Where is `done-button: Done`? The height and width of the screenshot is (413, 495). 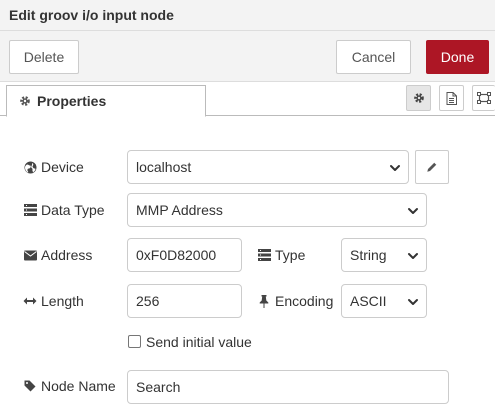
done-button: Done is located at coordinates (457, 57).